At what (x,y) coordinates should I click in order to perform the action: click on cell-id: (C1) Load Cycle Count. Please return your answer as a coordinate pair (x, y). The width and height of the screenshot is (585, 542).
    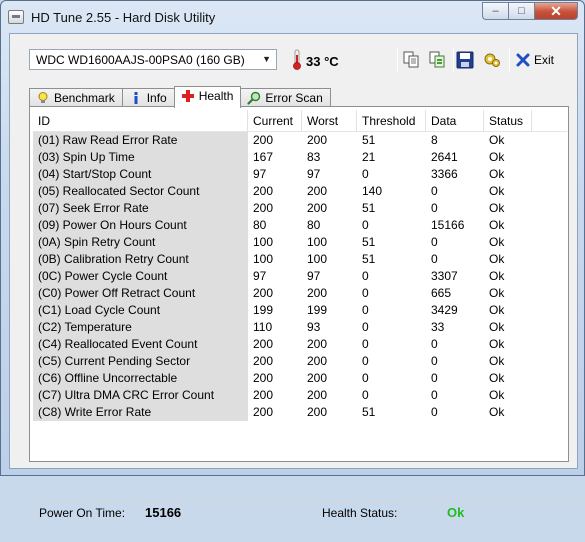
    Looking at the image, I should click on (140, 310).